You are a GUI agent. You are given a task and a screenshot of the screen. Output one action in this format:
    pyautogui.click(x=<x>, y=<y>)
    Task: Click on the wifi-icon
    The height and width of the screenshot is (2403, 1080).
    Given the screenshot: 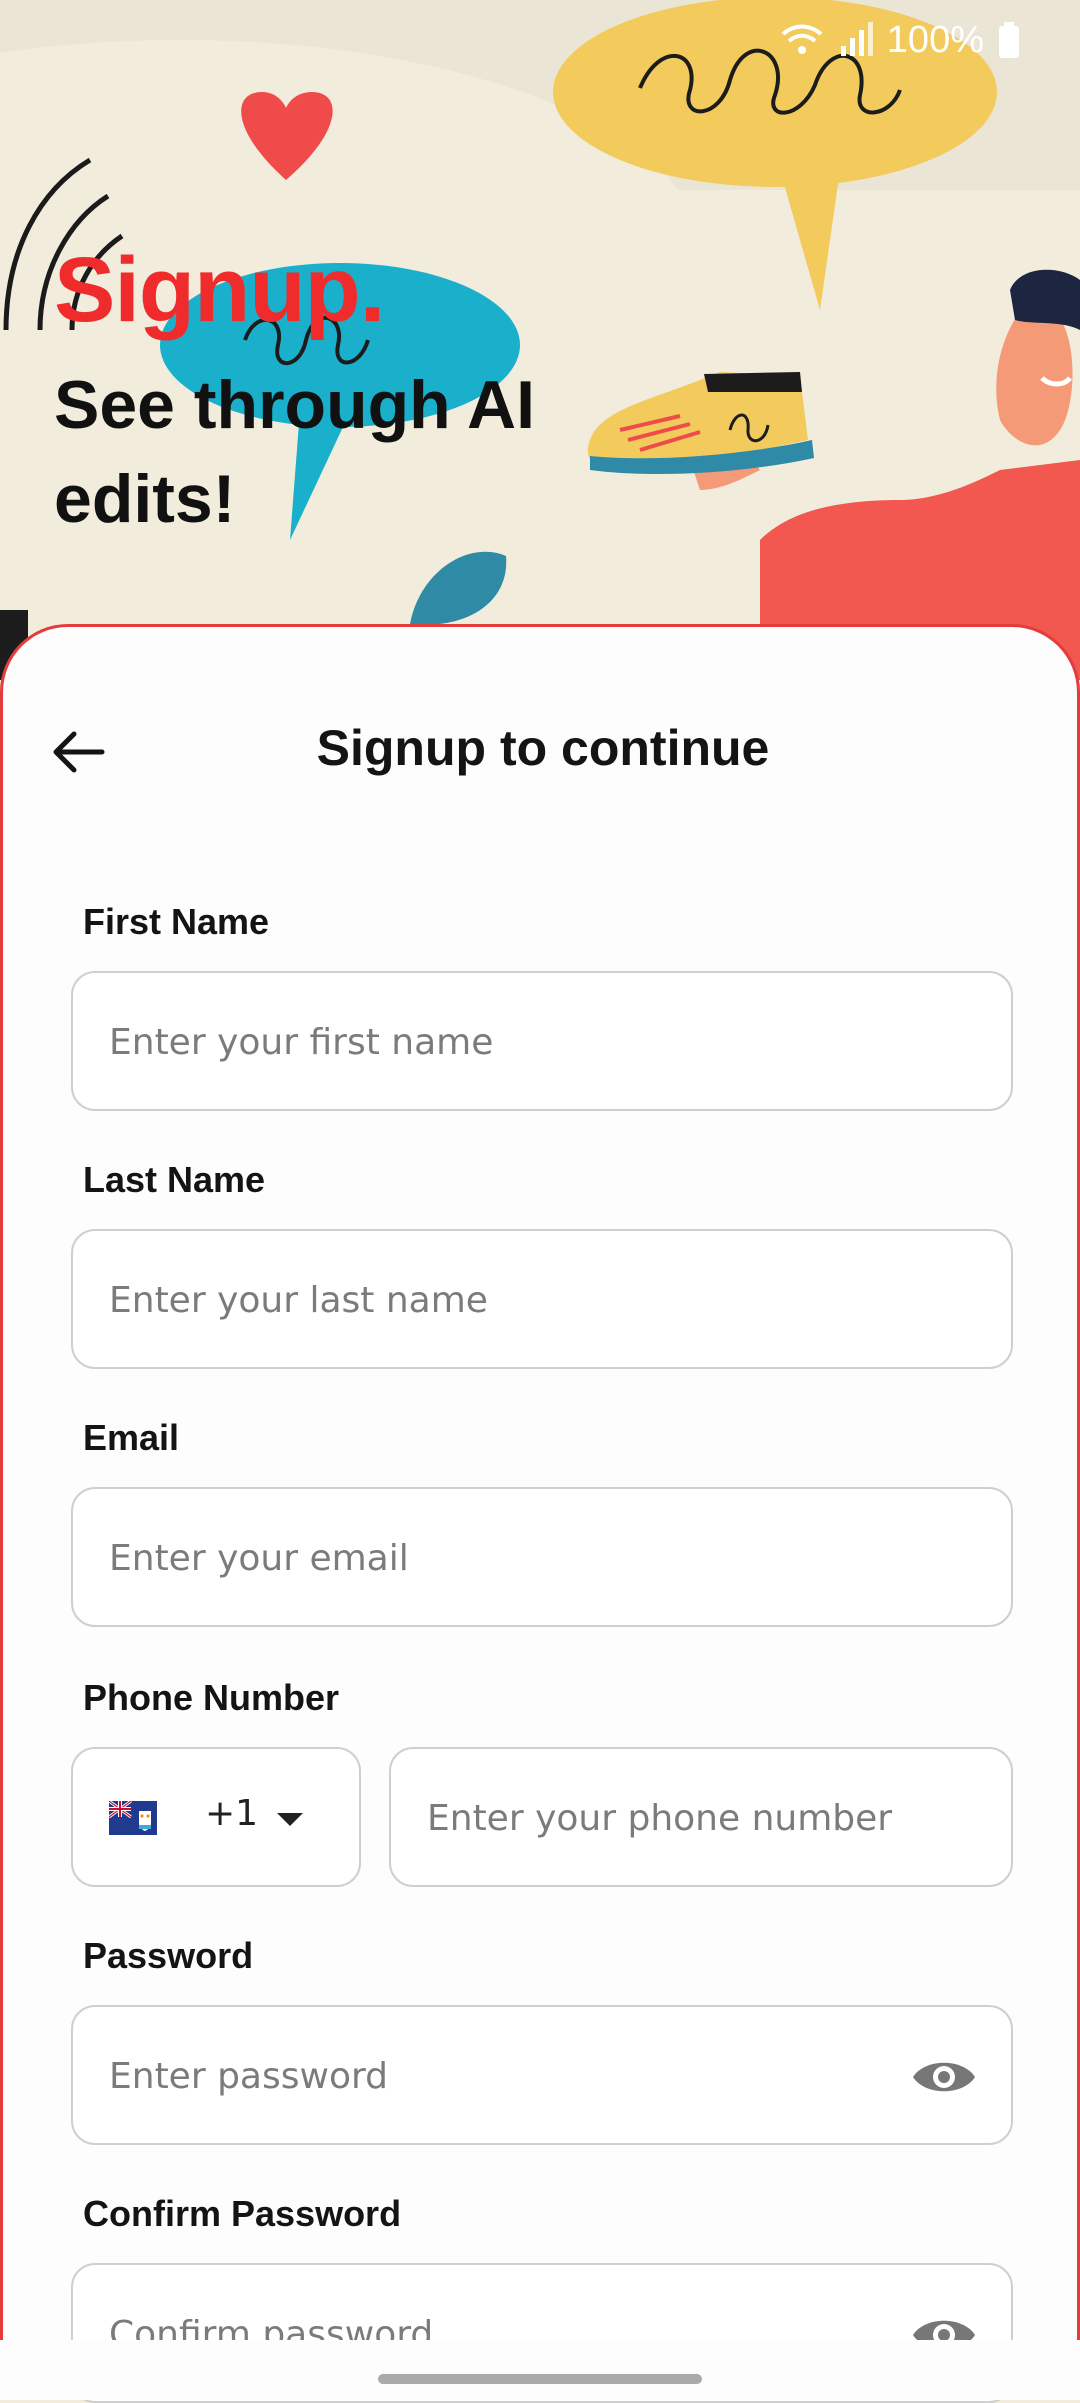 What is the action you would take?
    pyautogui.click(x=802, y=39)
    